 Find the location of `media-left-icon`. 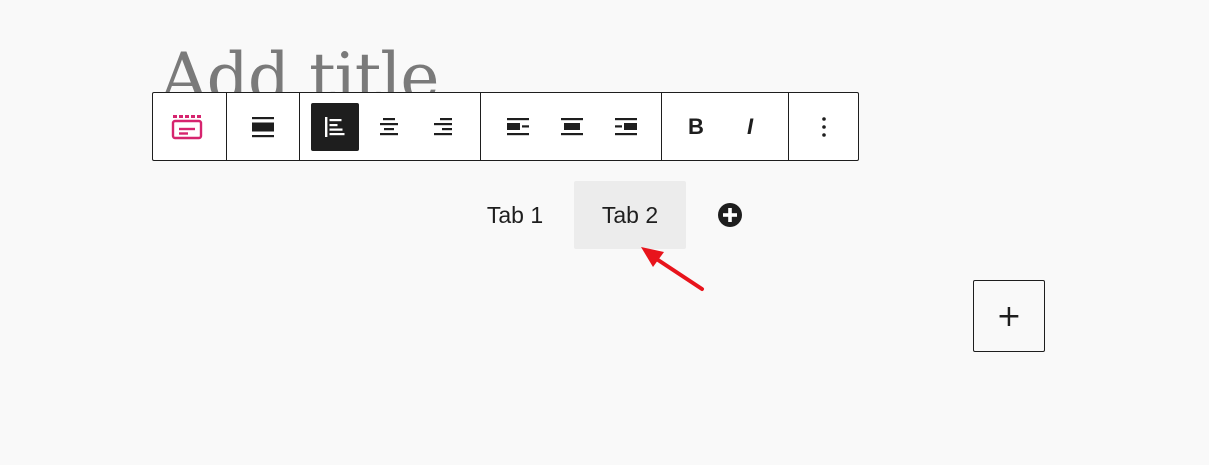

media-left-icon is located at coordinates (518, 126).